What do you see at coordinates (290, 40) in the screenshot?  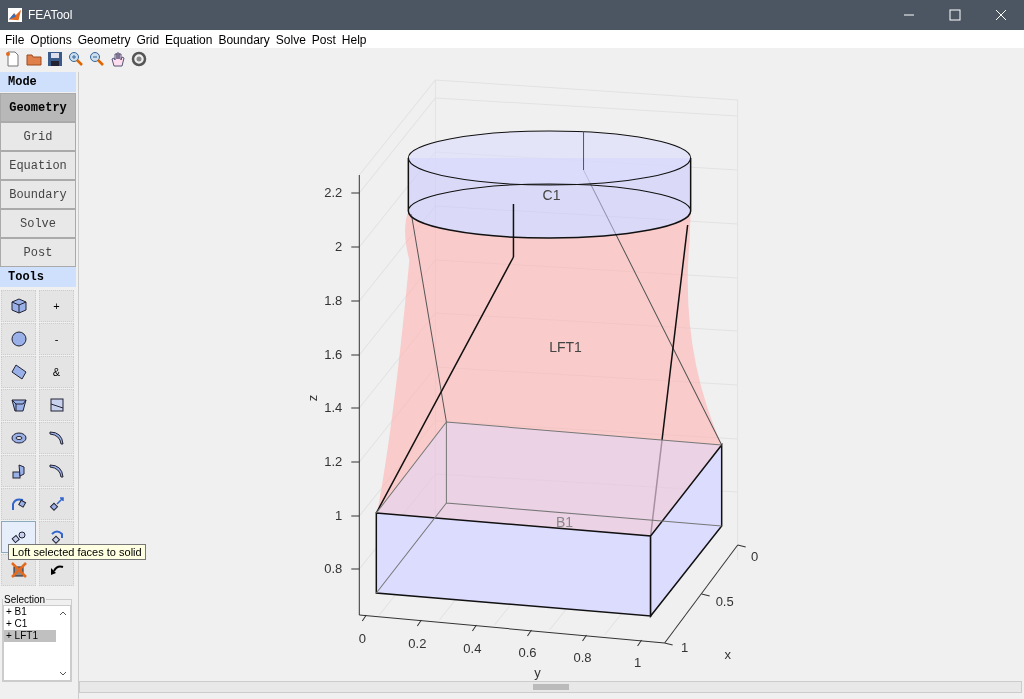 I see `menu-item: Solve` at bounding box center [290, 40].